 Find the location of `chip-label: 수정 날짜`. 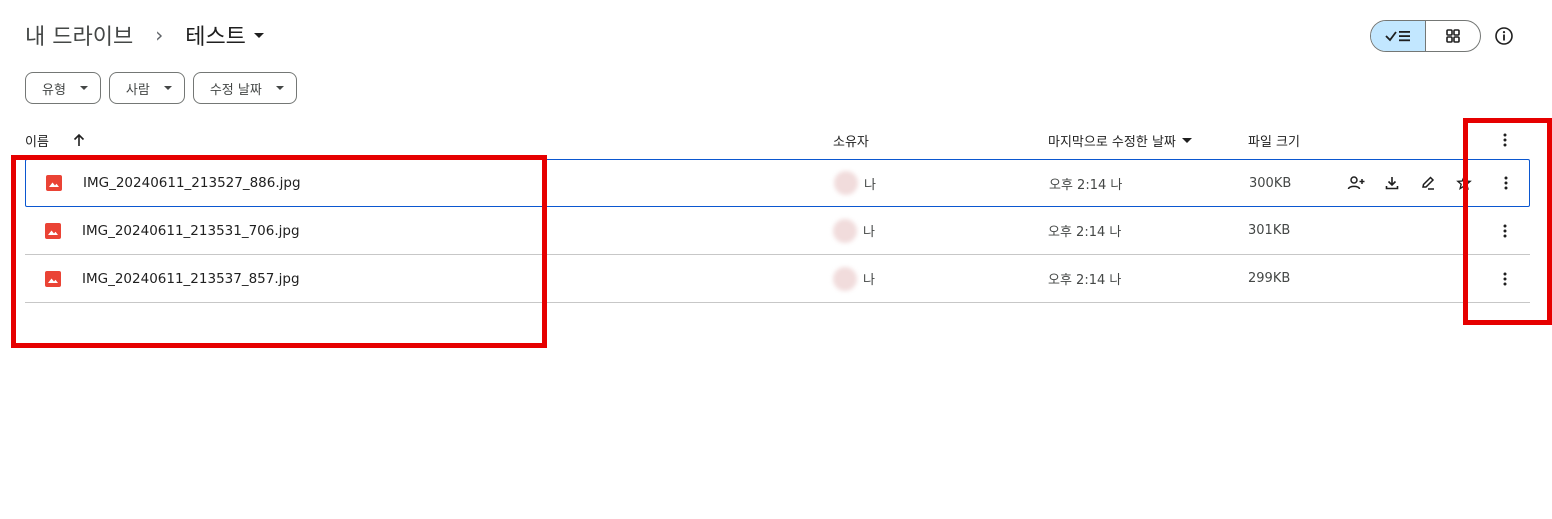

chip-label: 수정 날짜 is located at coordinates (235, 90).